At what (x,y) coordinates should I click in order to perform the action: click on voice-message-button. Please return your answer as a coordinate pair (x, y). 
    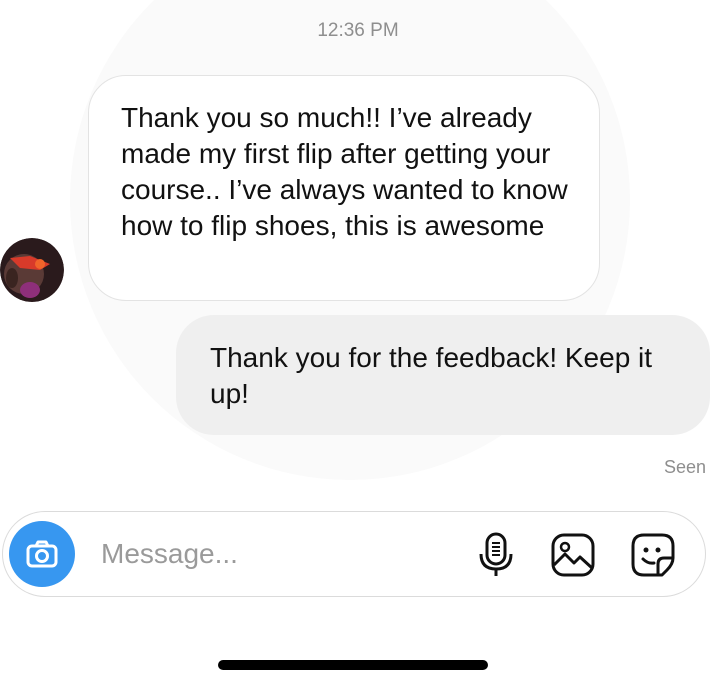
    Looking at the image, I should click on (496, 555).